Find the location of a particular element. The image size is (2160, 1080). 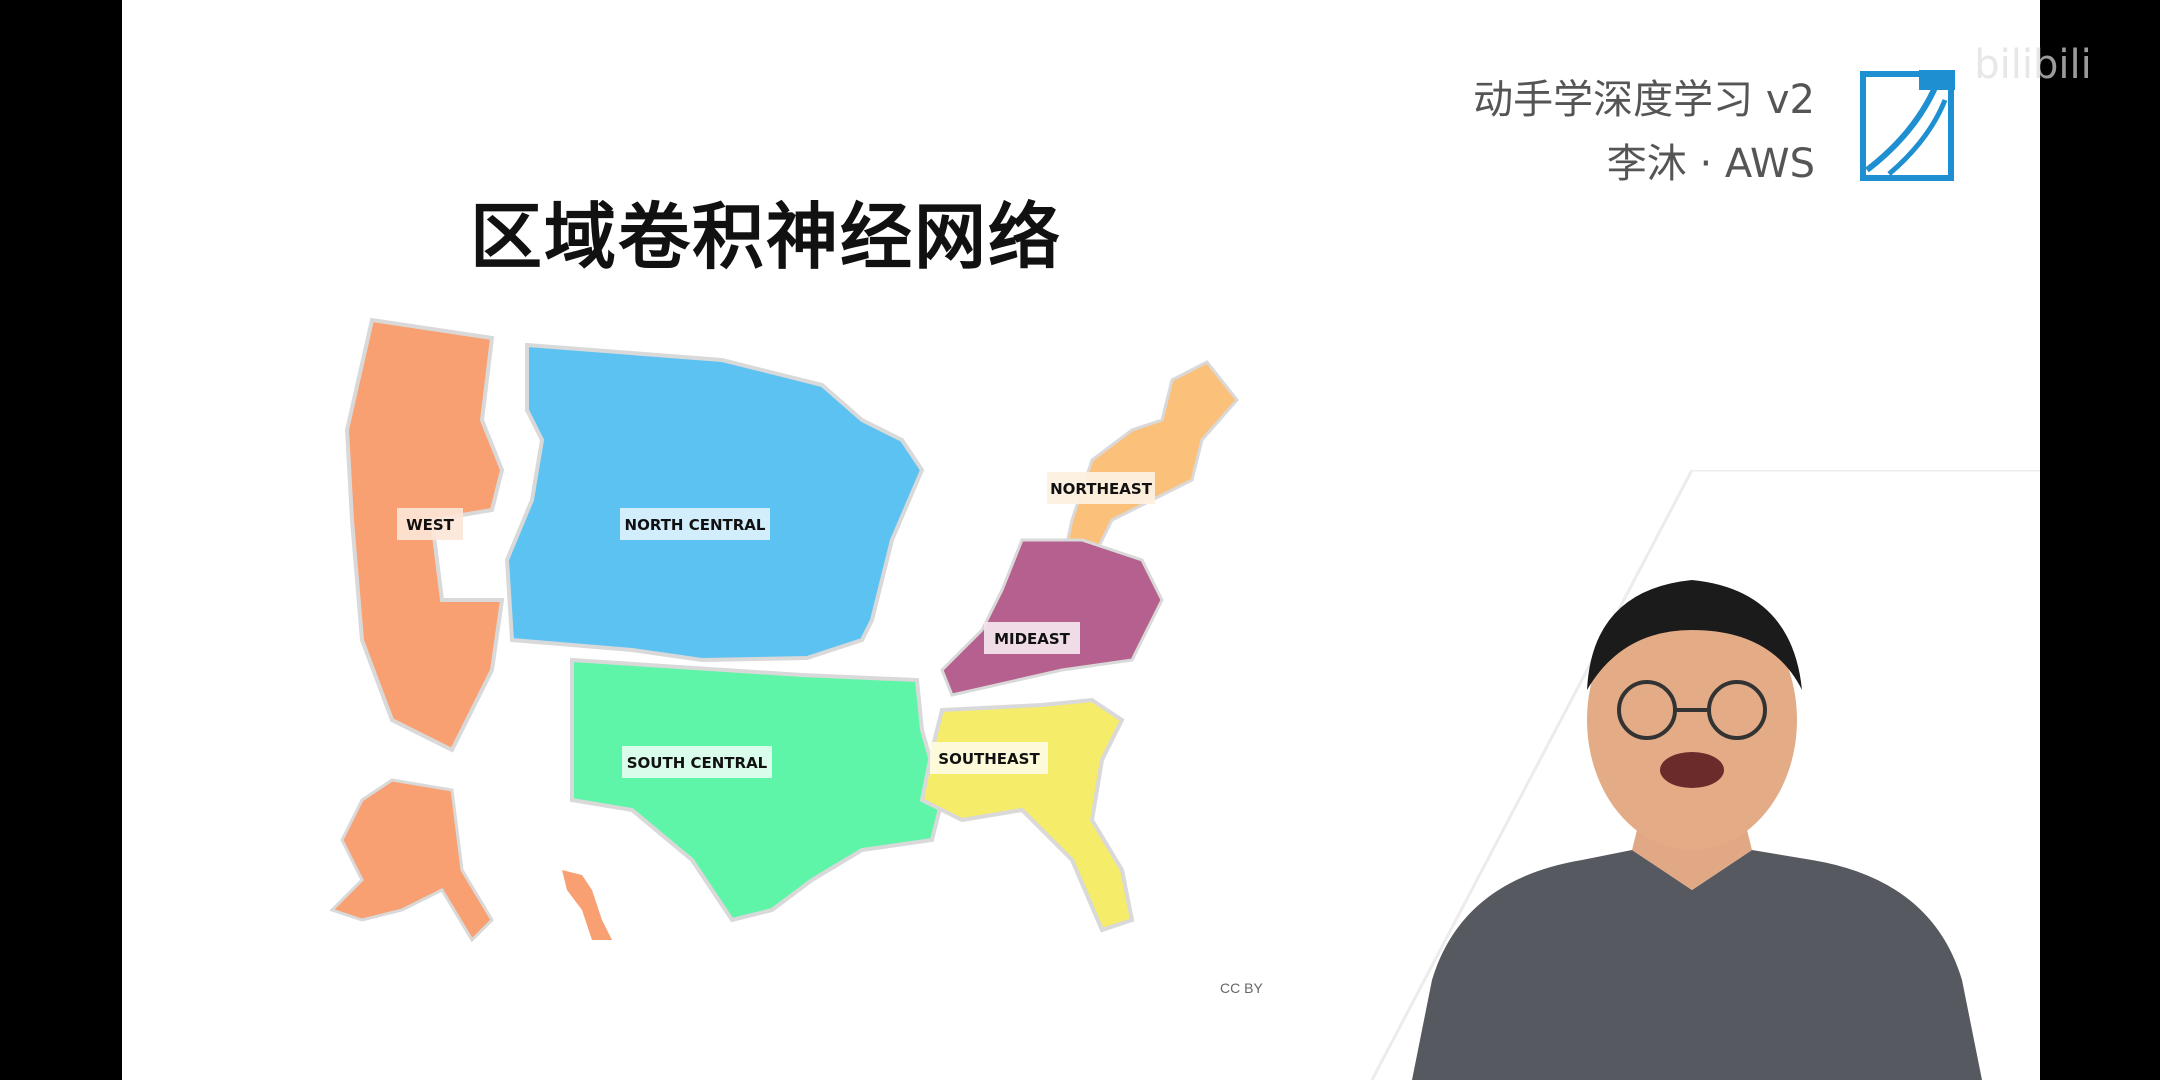

label-west: WEST is located at coordinates (430, 524).